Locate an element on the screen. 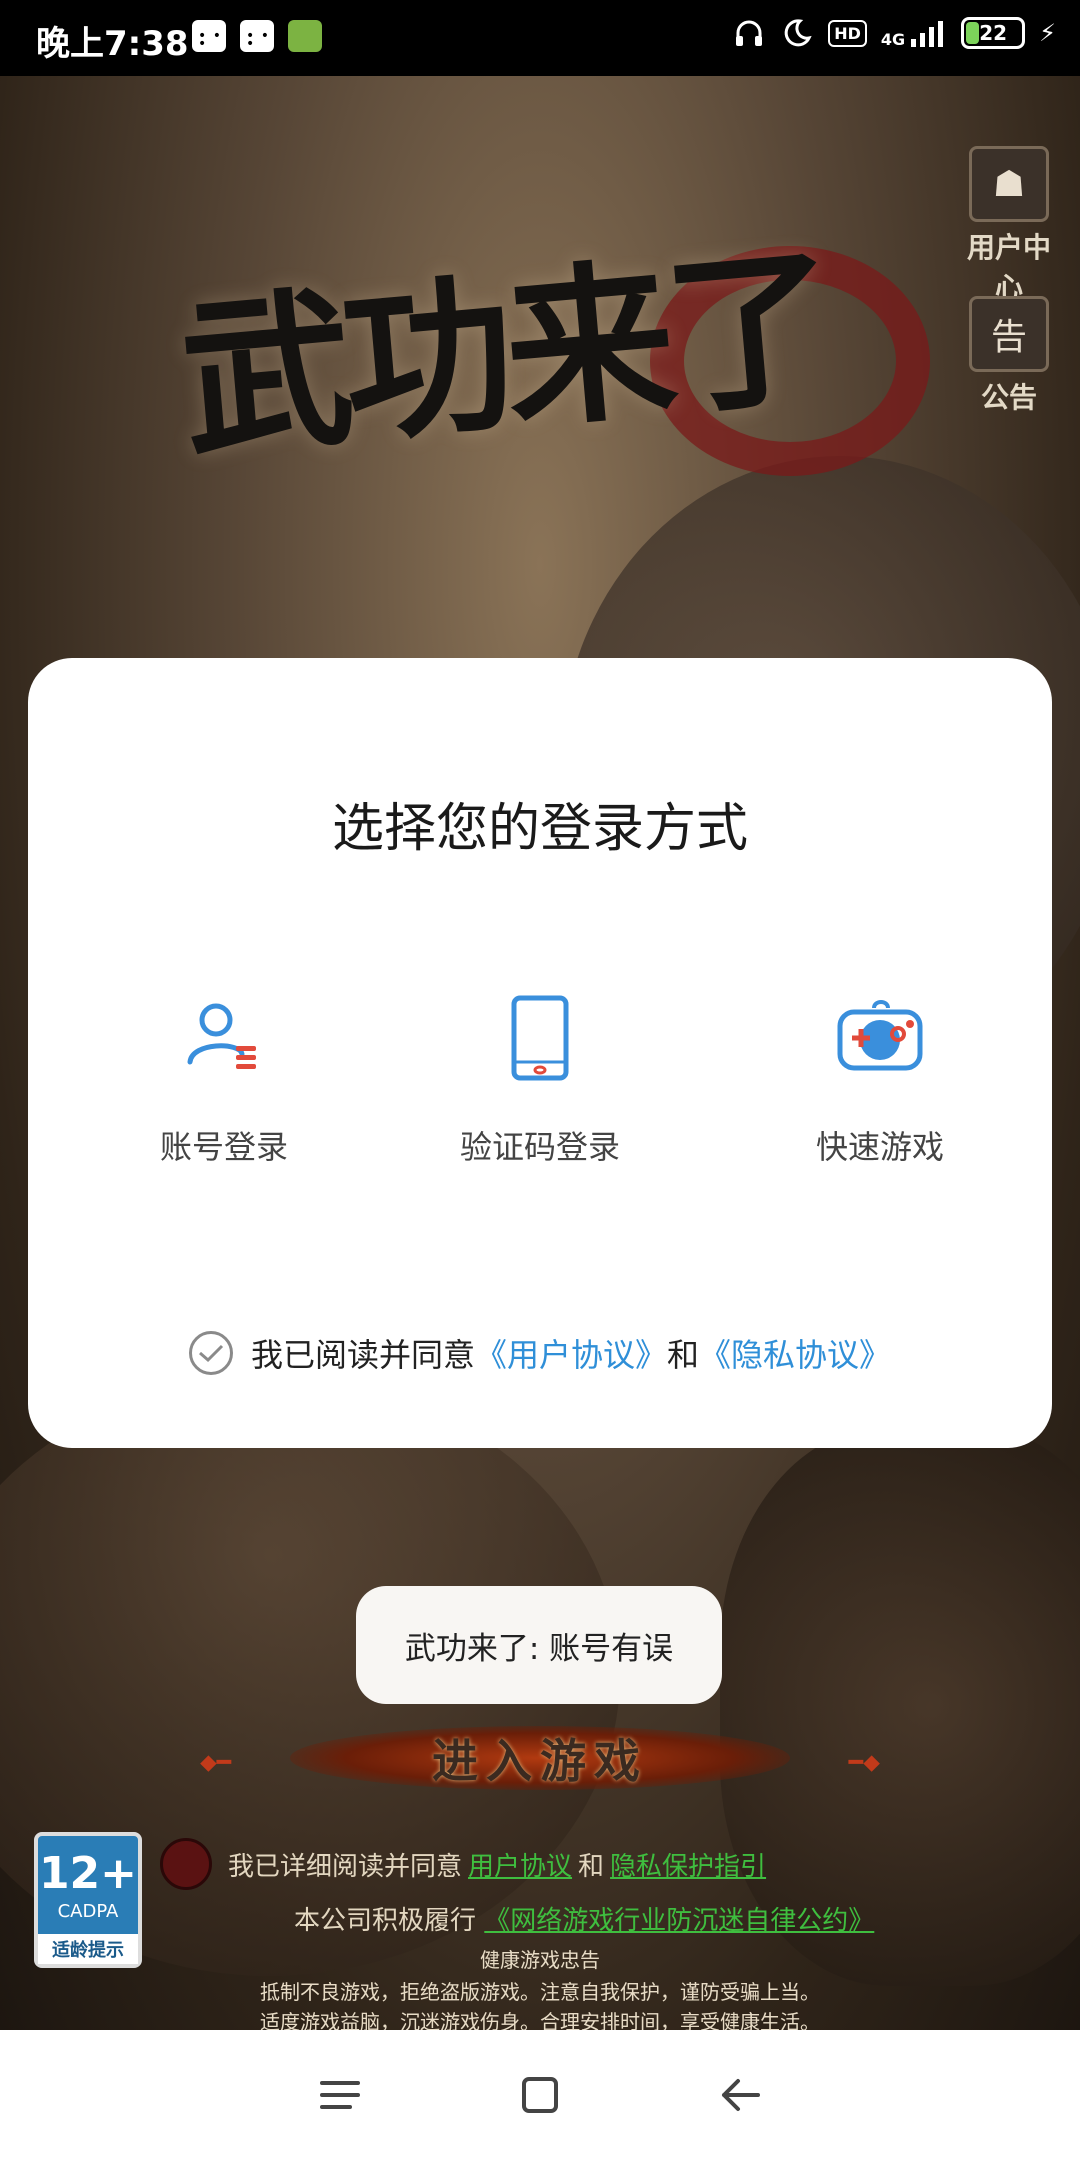 The image size is (1080, 2160). footer-privacy-link: 隐私保护指引 is located at coordinates (688, 1864).